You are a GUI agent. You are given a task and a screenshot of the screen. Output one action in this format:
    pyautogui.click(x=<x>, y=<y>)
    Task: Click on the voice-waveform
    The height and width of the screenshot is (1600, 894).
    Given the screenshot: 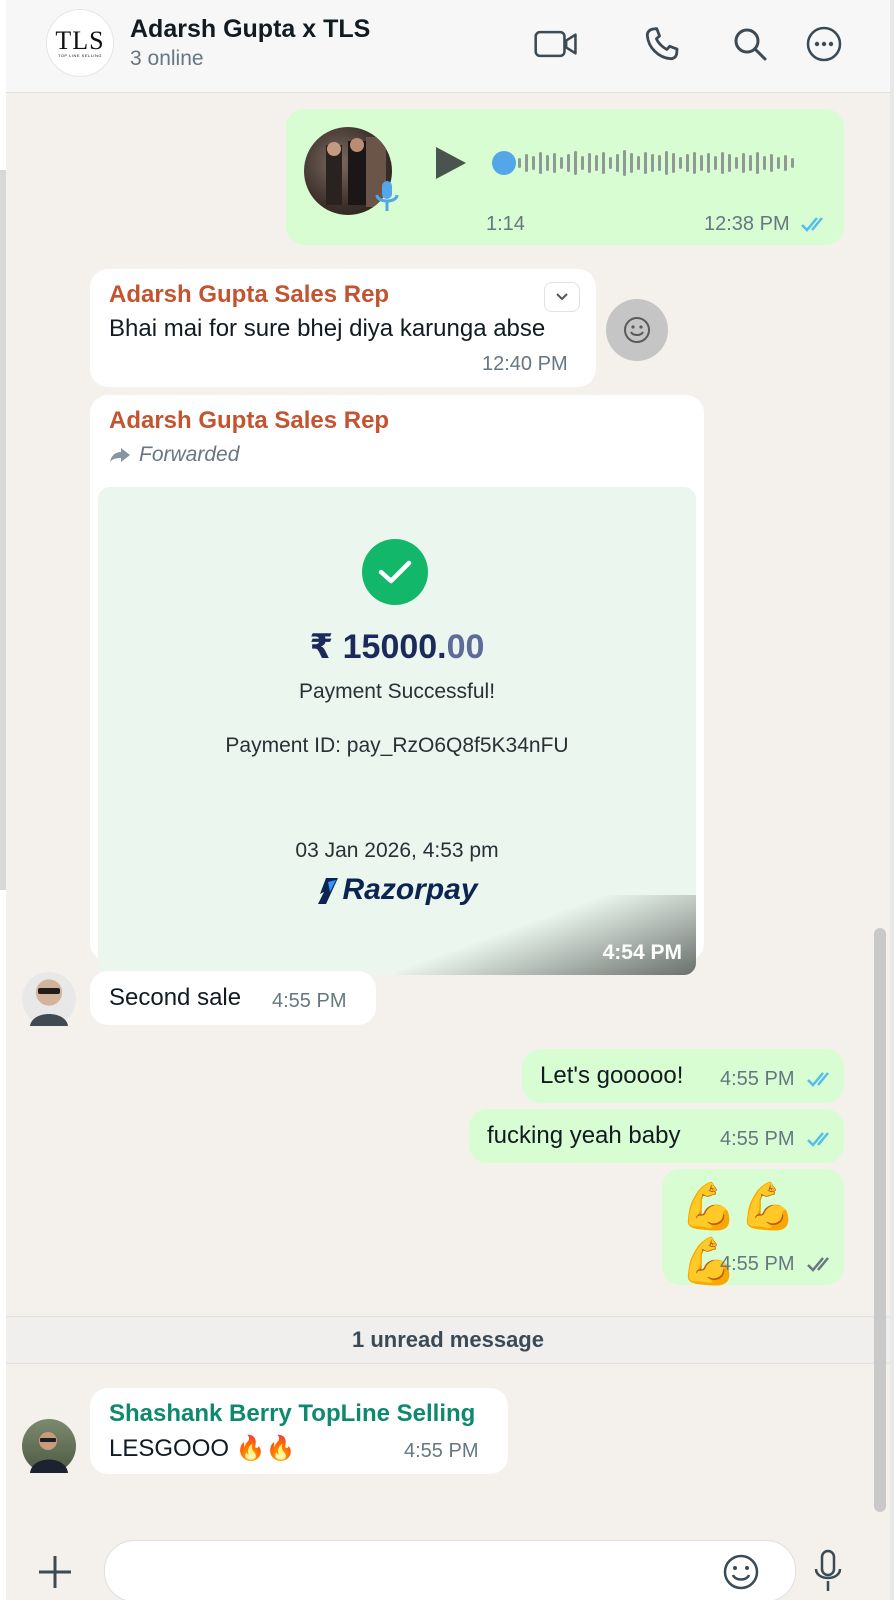 What is the action you would take?
    pyautogui.click(x=656, y=163)
    